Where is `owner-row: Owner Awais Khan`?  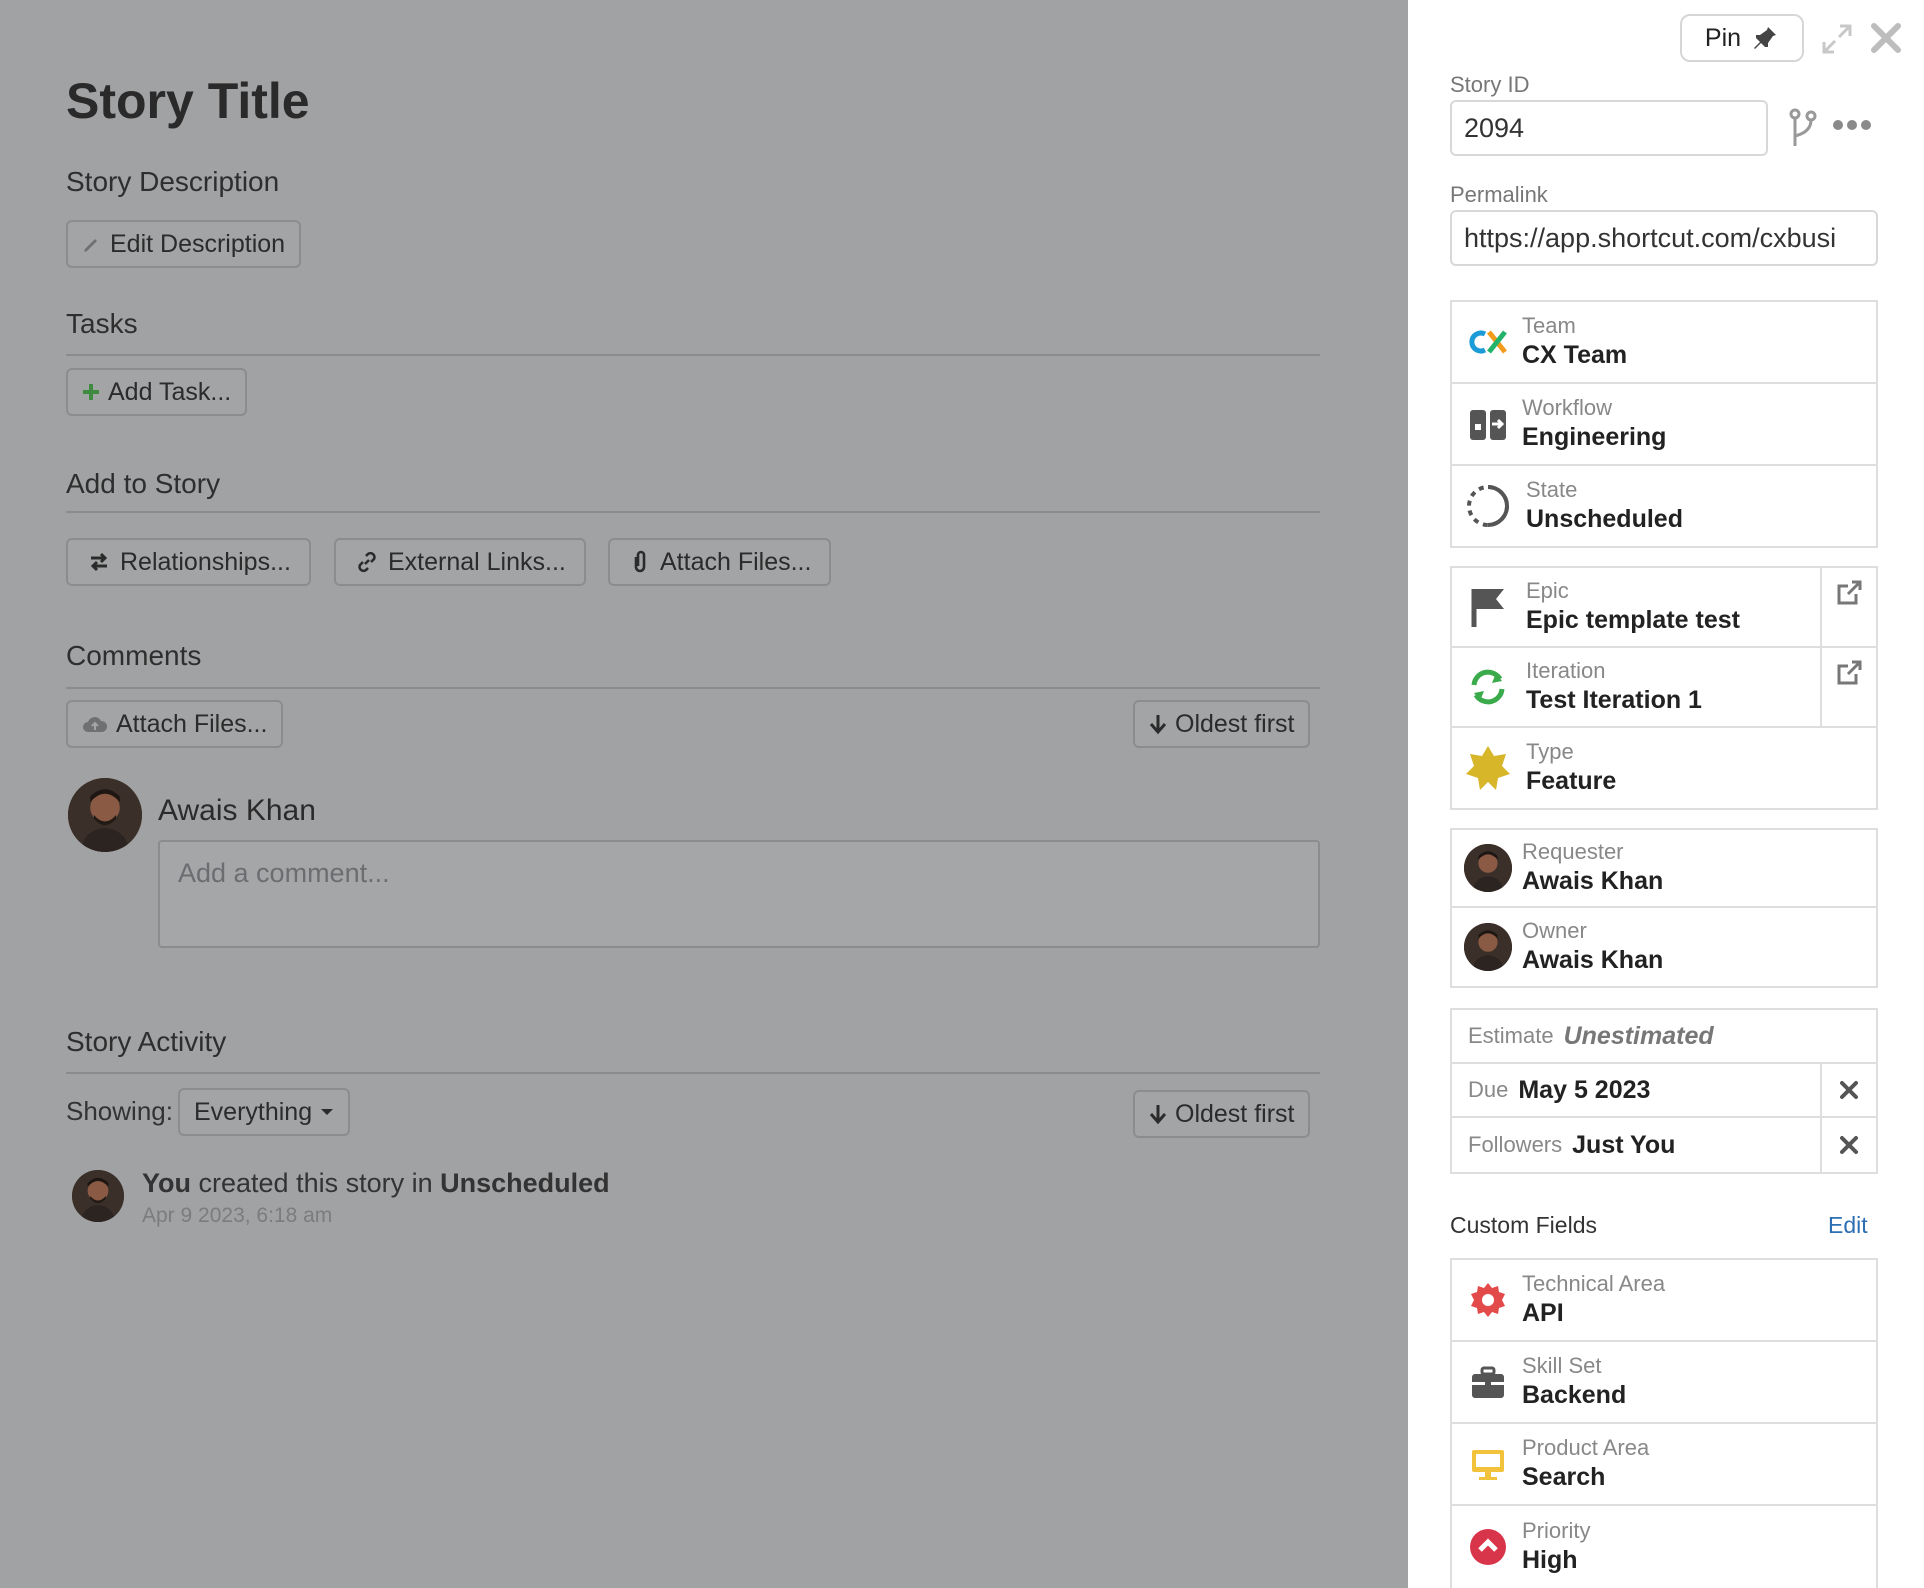 owner-row: Owner Awais Khan is located at coordinates (1664, 947).